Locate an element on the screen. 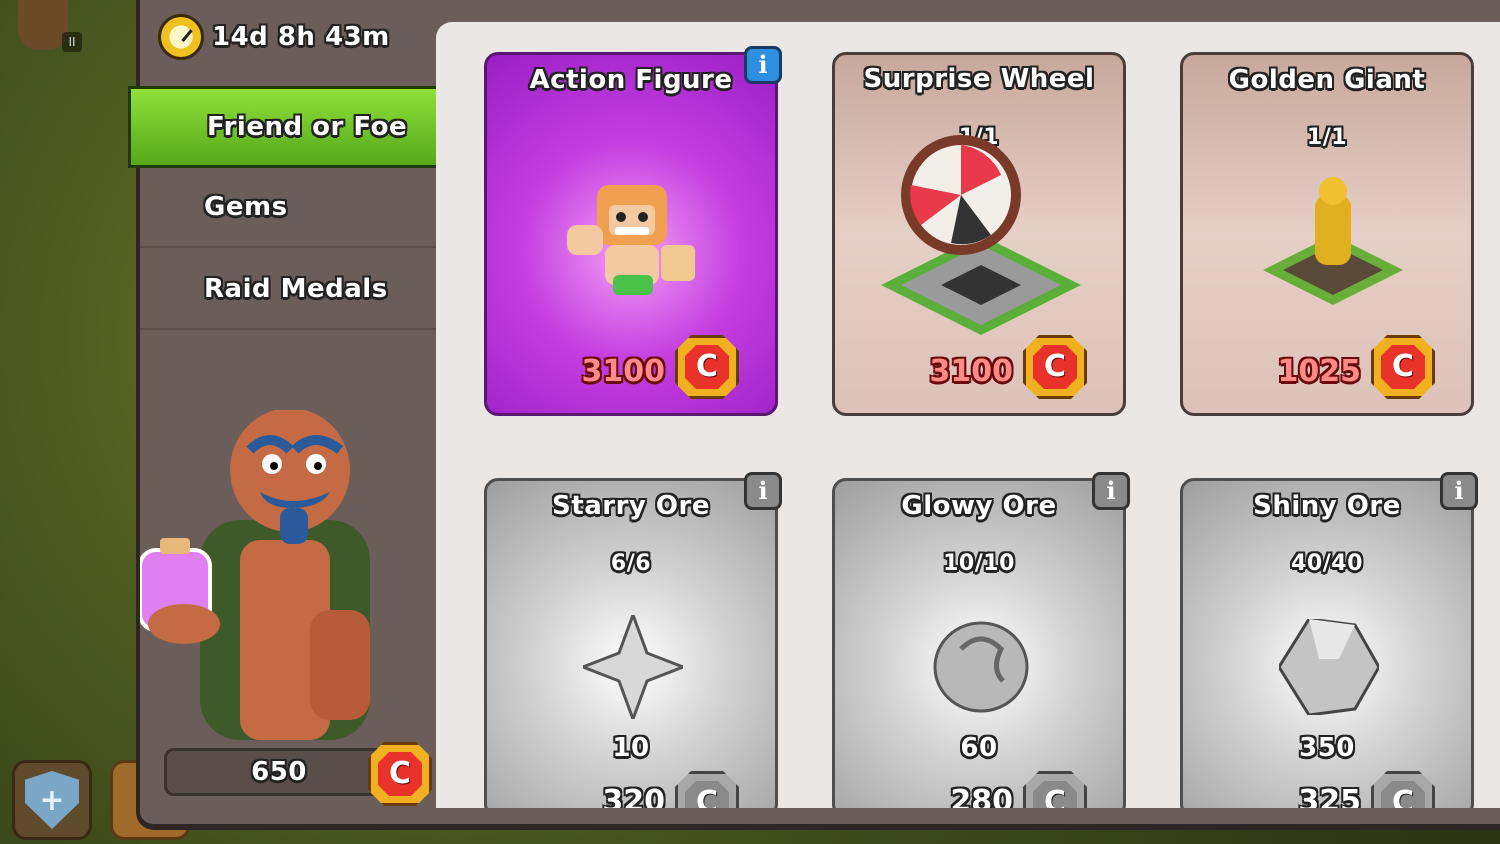 The height and width of the screenshot is (844, 1500). clan-shield-button: + is located at coordinates (52, 800).